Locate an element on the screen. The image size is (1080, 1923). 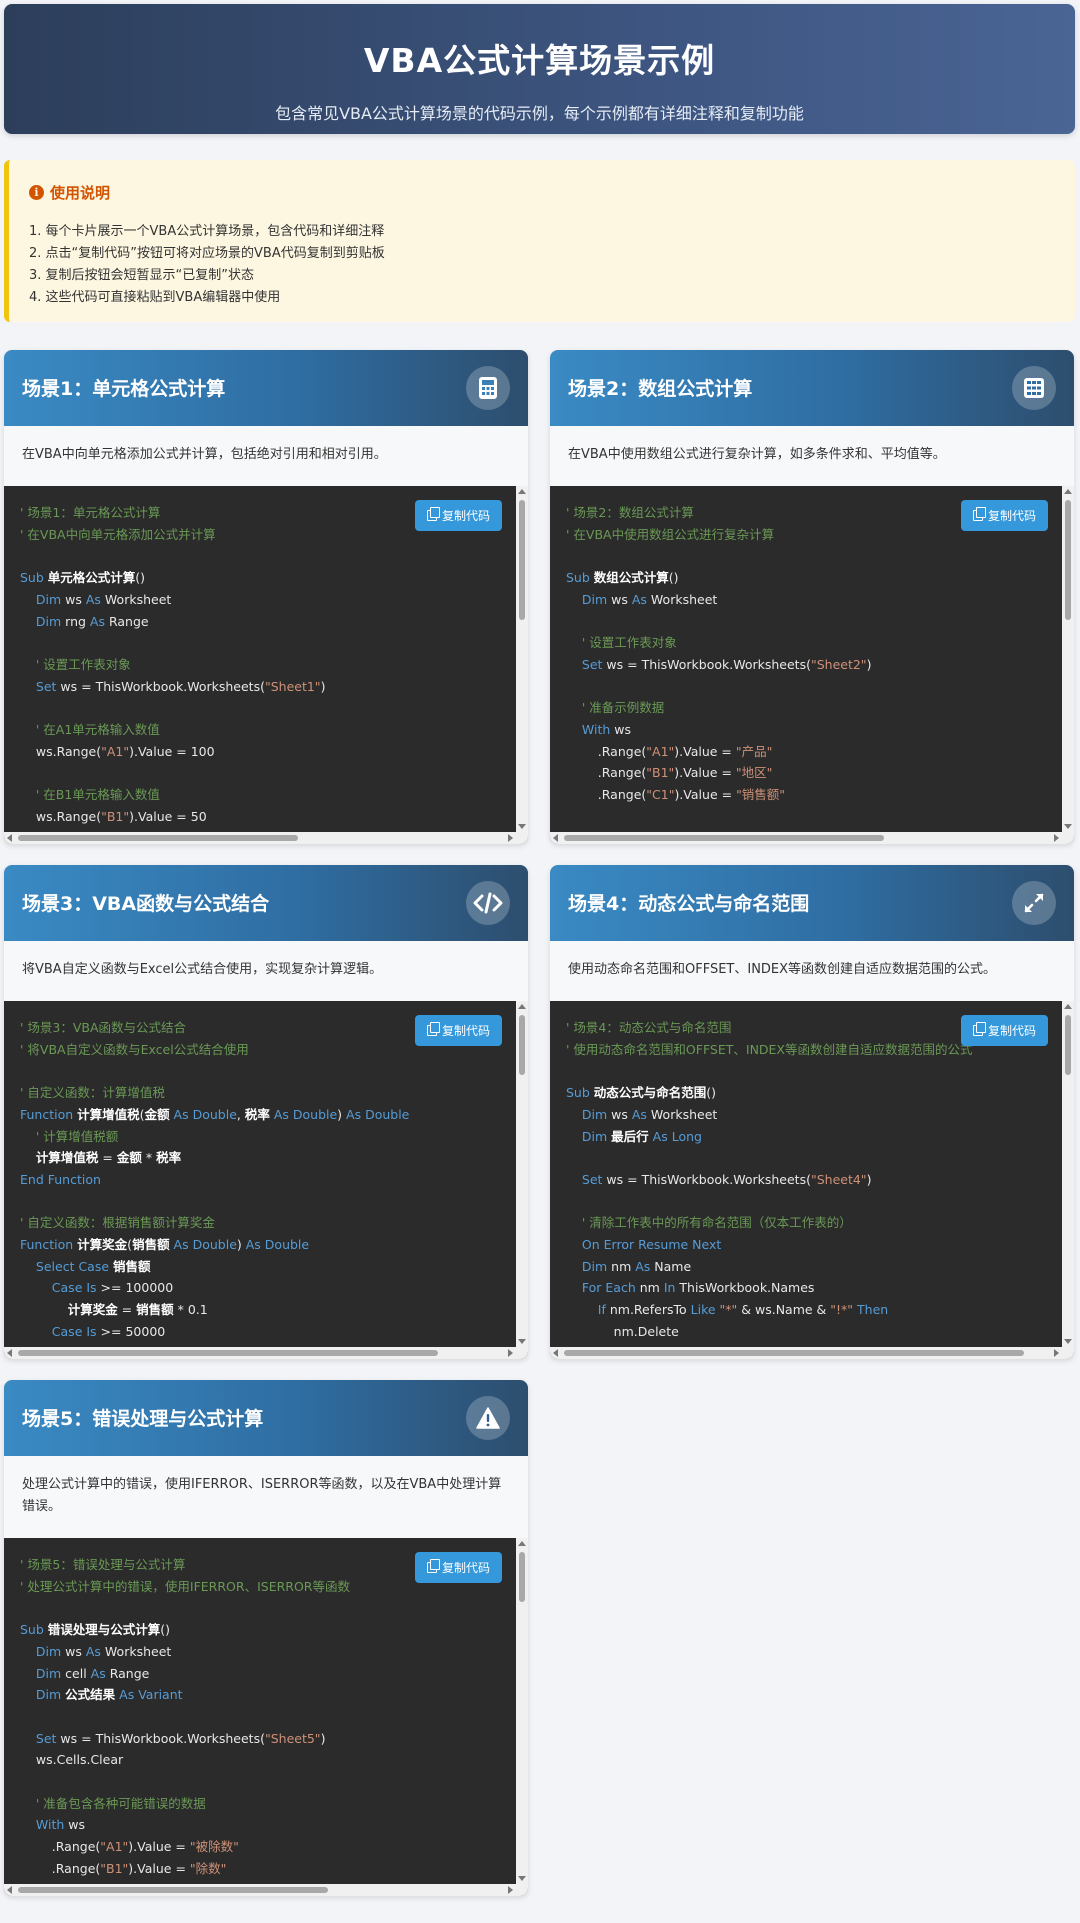
code-token: 计算增值税 is located at coordinates (108, 1114).